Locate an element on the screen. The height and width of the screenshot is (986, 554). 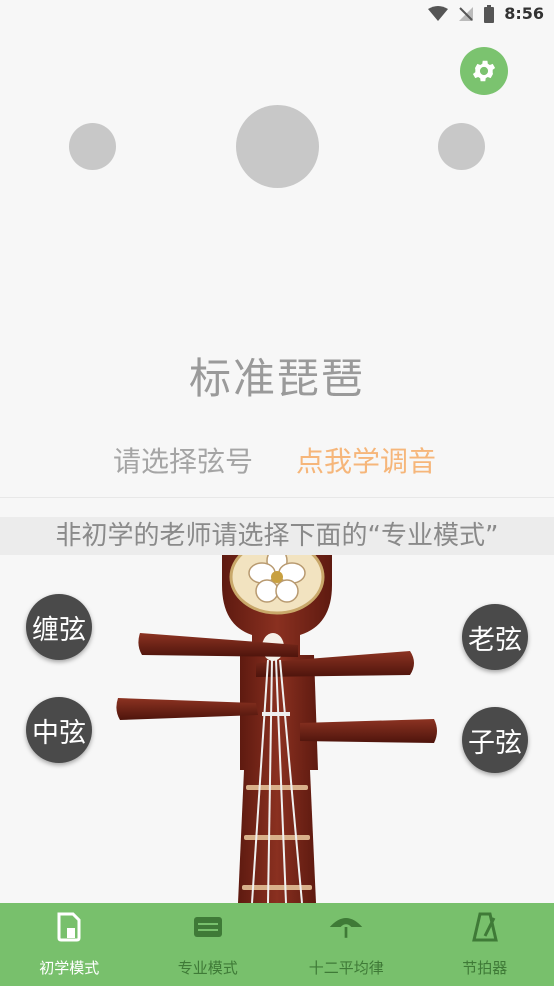
nav-professional: 专业模式 is located at coordinates (208, 944).